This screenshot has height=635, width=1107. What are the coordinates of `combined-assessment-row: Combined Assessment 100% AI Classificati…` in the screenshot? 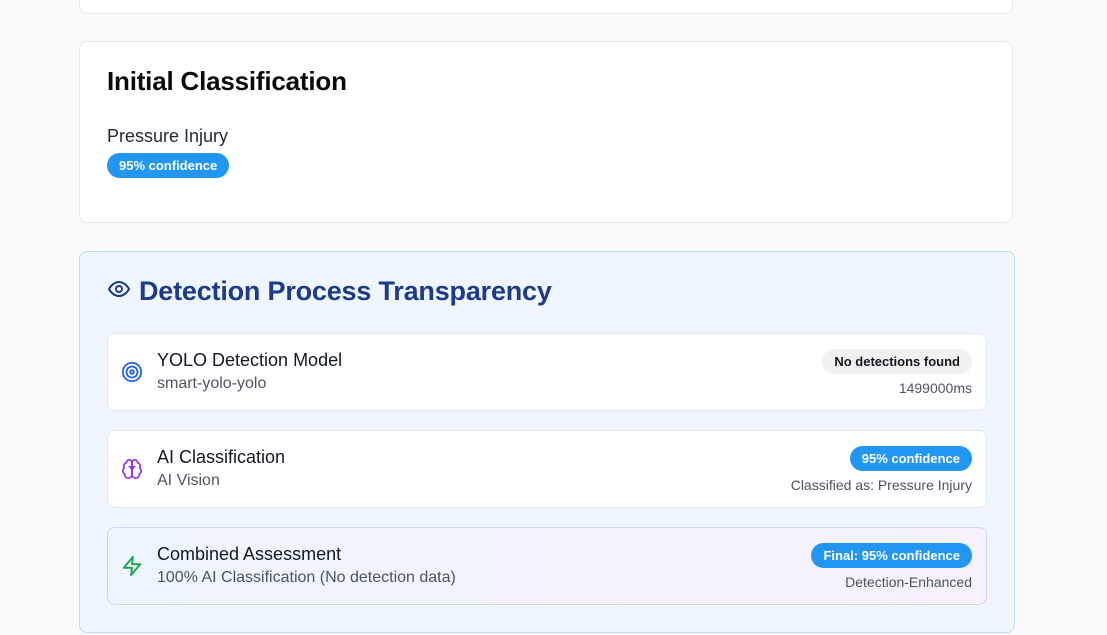 It's located at (547, 566).